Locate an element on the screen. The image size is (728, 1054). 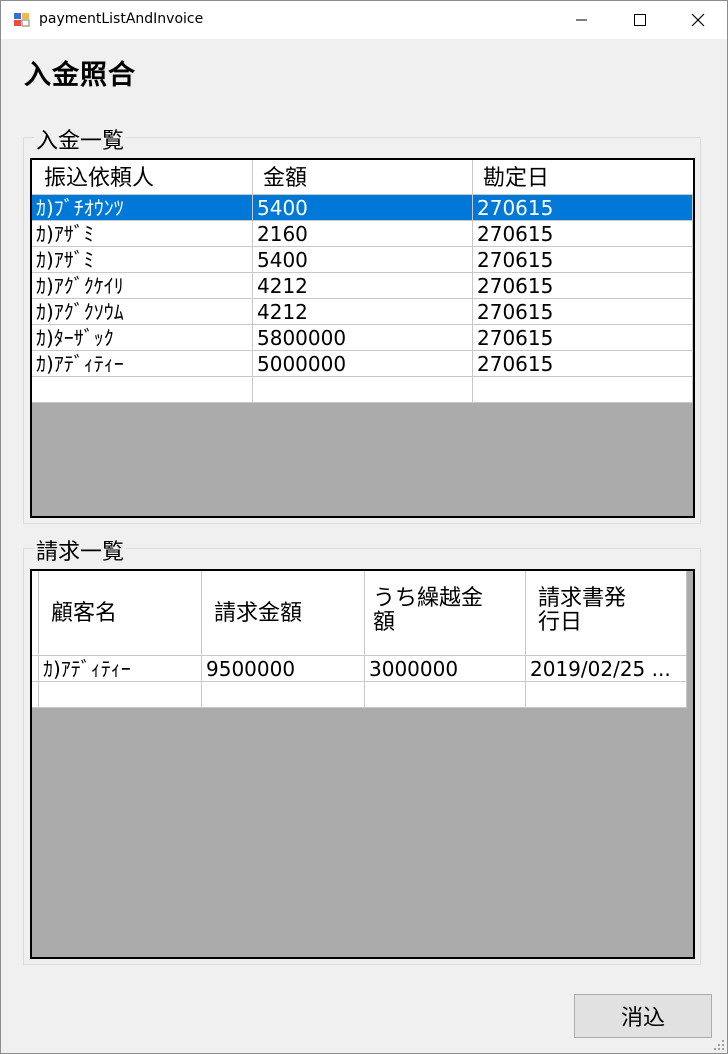
payer-cell: ｶ)ﾌﾞﾁｵｳﾝﾂ is located at coordinates (142, 208).